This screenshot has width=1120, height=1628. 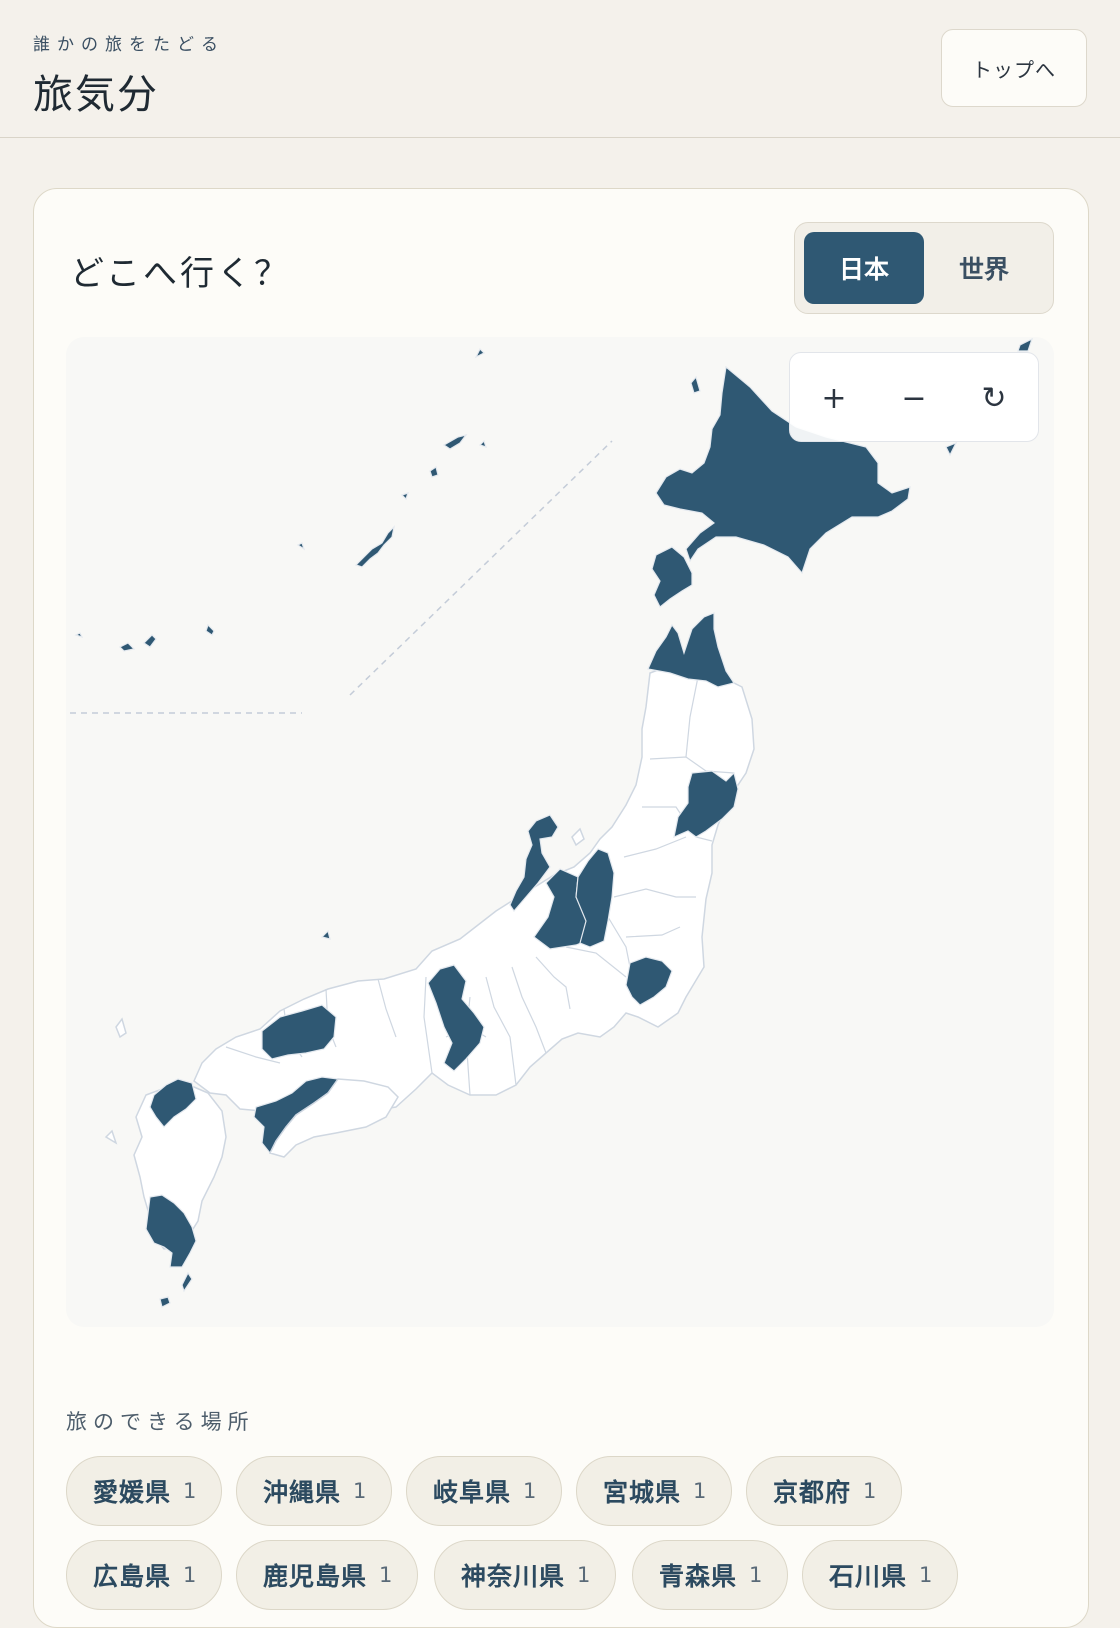 What do you see at coordinates (129, 45) in the screenshot?
I see `site-tagline: 誰かの旅をたどる` at bounding box center [129, 45].